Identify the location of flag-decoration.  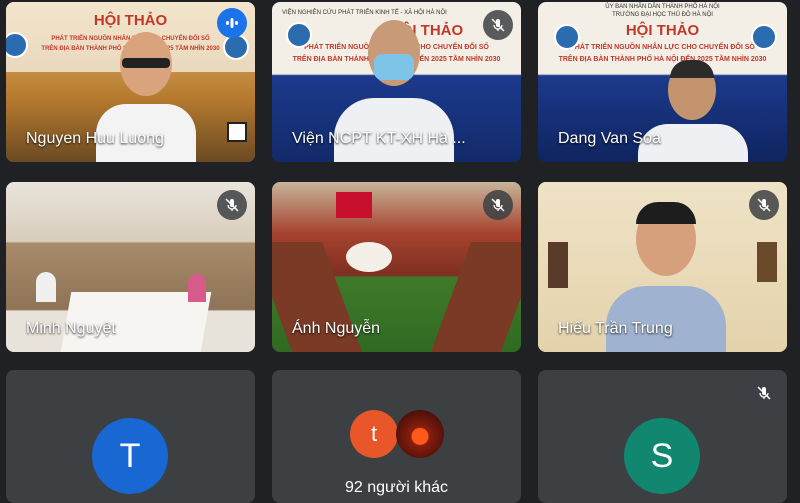
(354, 205).